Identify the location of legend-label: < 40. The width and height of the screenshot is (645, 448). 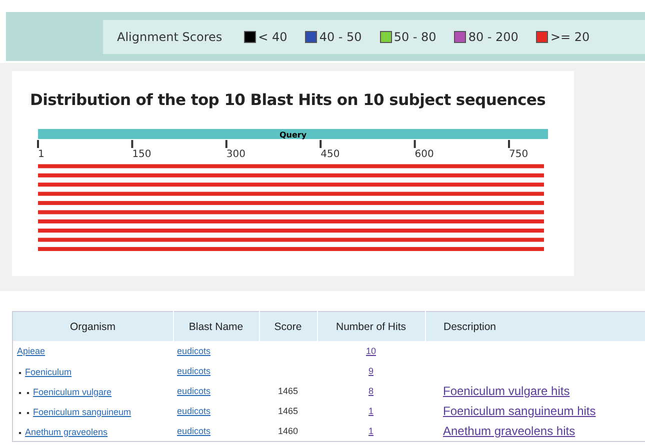
(273, 37).